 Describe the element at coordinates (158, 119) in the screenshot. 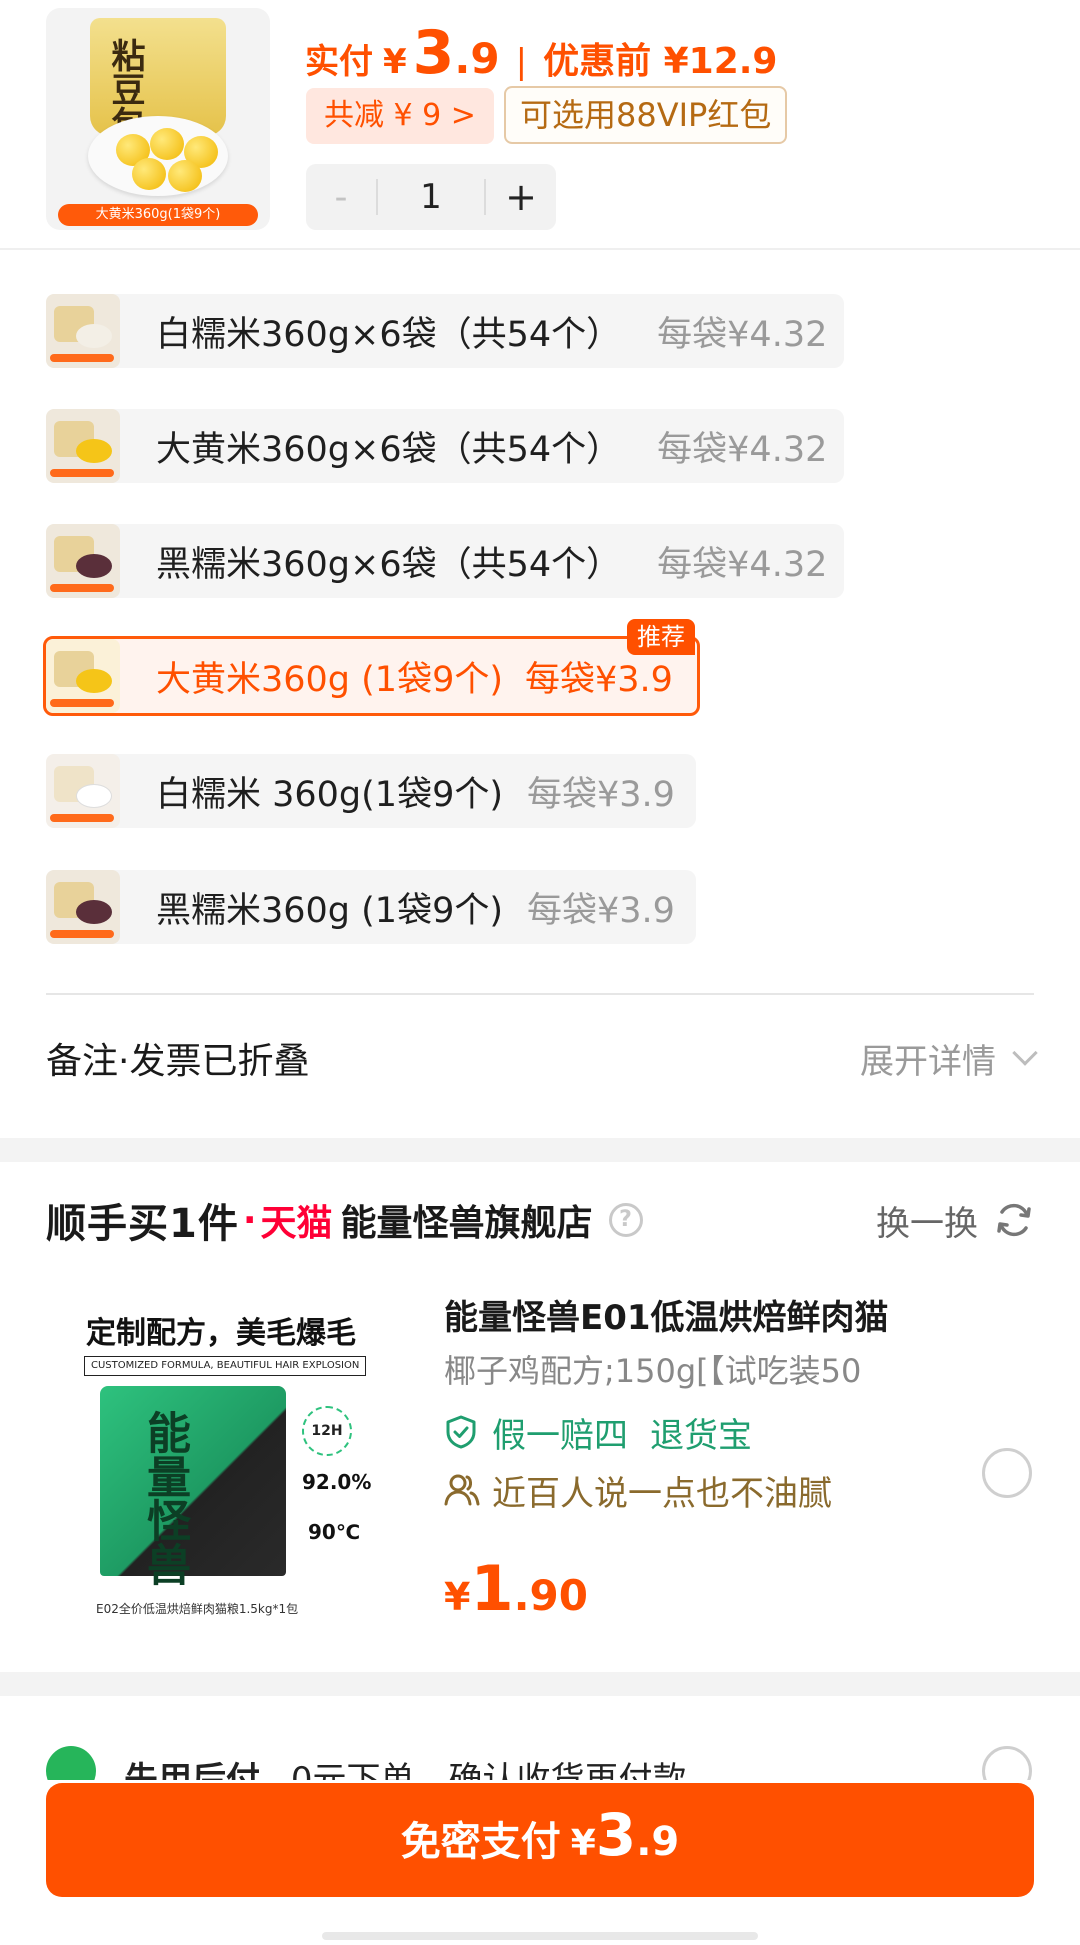

I see `product-thumbnail: 粘豆包 大黄米360g(1袋9个)` at that location.